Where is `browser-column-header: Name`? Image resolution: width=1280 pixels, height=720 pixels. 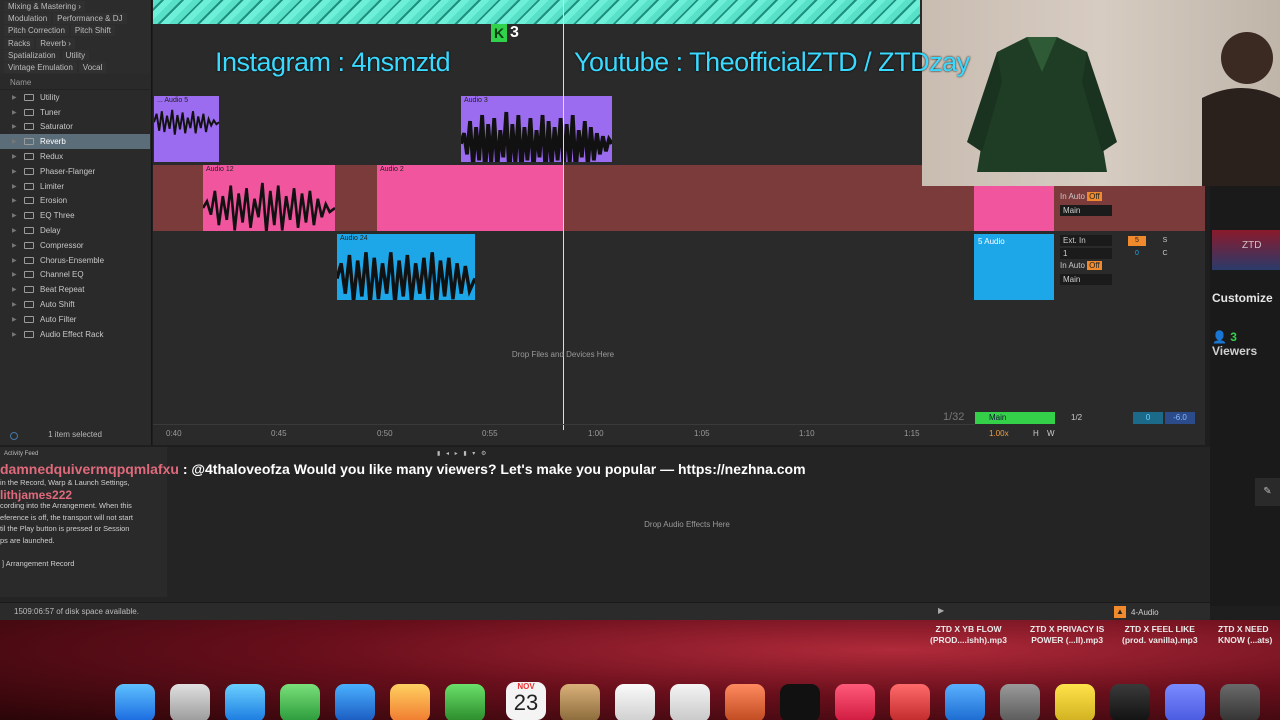
browser-column-header: Name is located at coordinates (75, 83).